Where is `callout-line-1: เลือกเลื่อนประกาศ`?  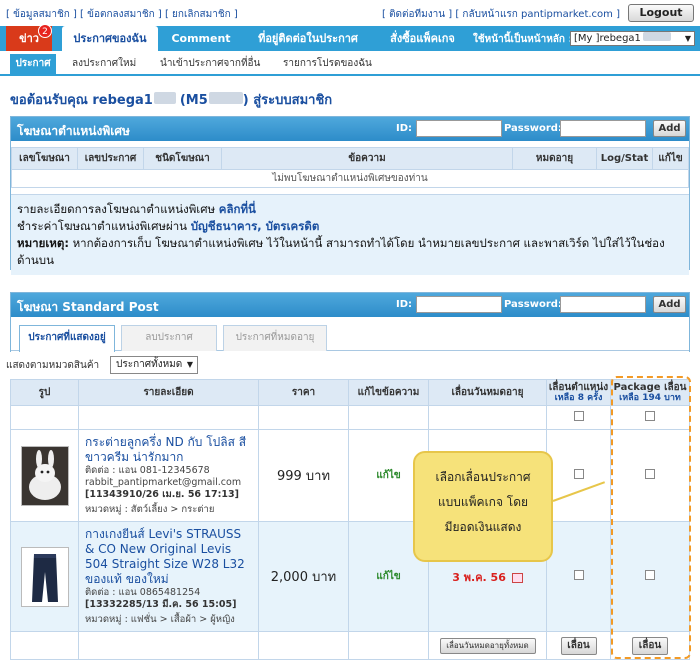
callout-line-1: เลือกเลื่อนประกาศ is located at coordinates (483, 477).